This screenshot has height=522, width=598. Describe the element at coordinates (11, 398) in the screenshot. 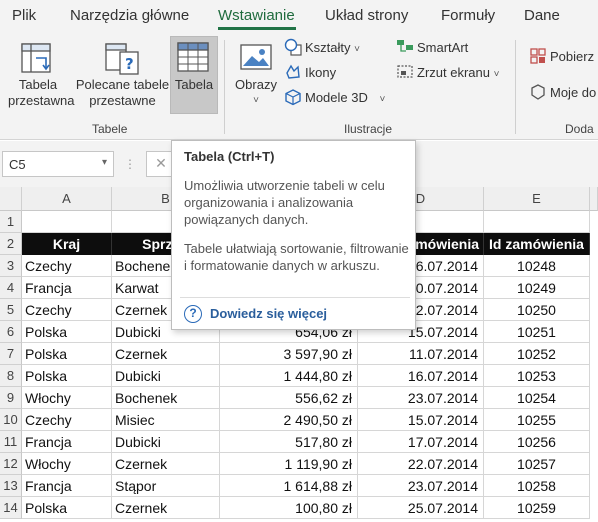

I see `row-header-9: 9` at that location.